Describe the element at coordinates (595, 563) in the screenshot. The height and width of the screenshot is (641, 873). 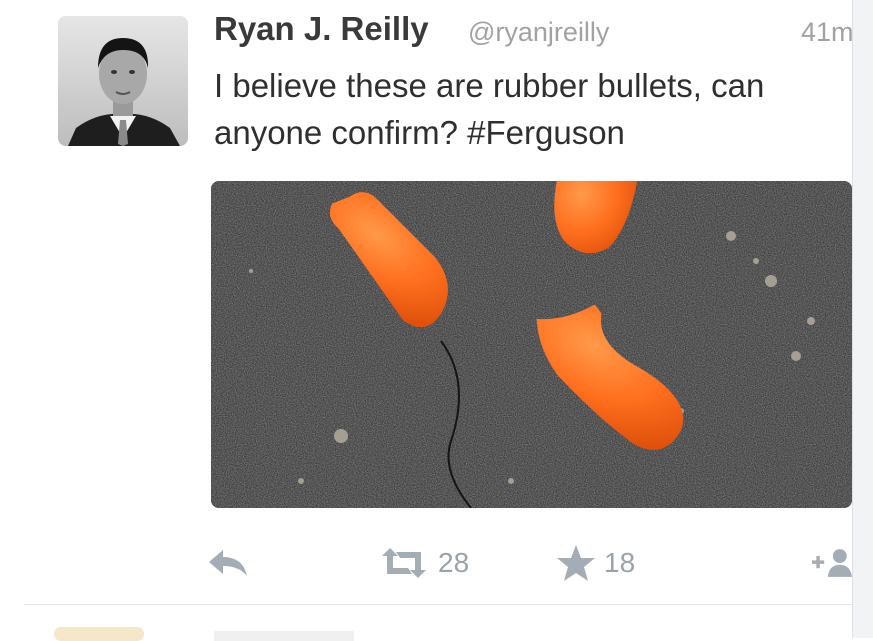
I see `favorite-action: 18` at that location.